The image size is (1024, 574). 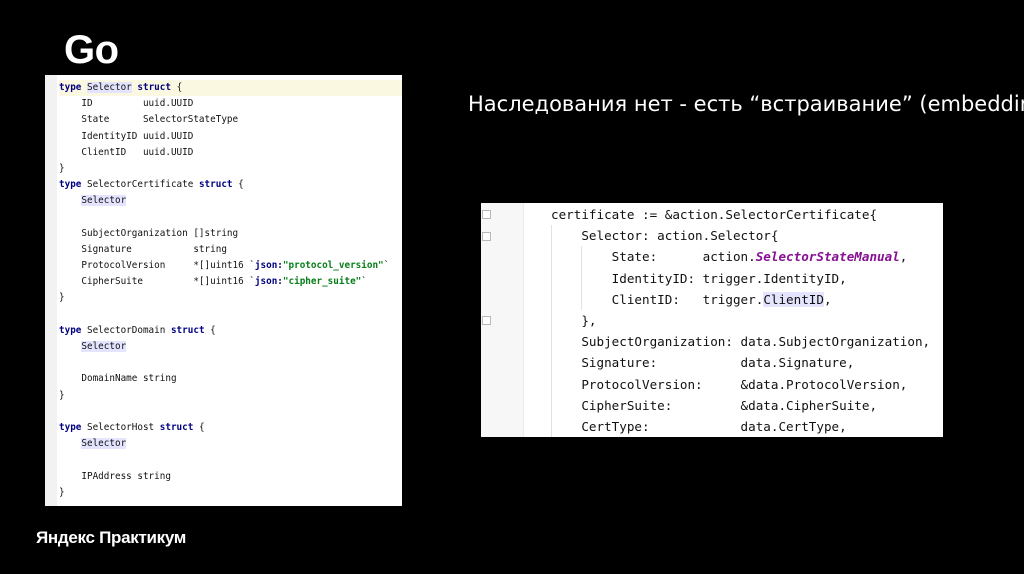 I want to click on code-token: SelectorCertificate, so click(x=140, y=185).